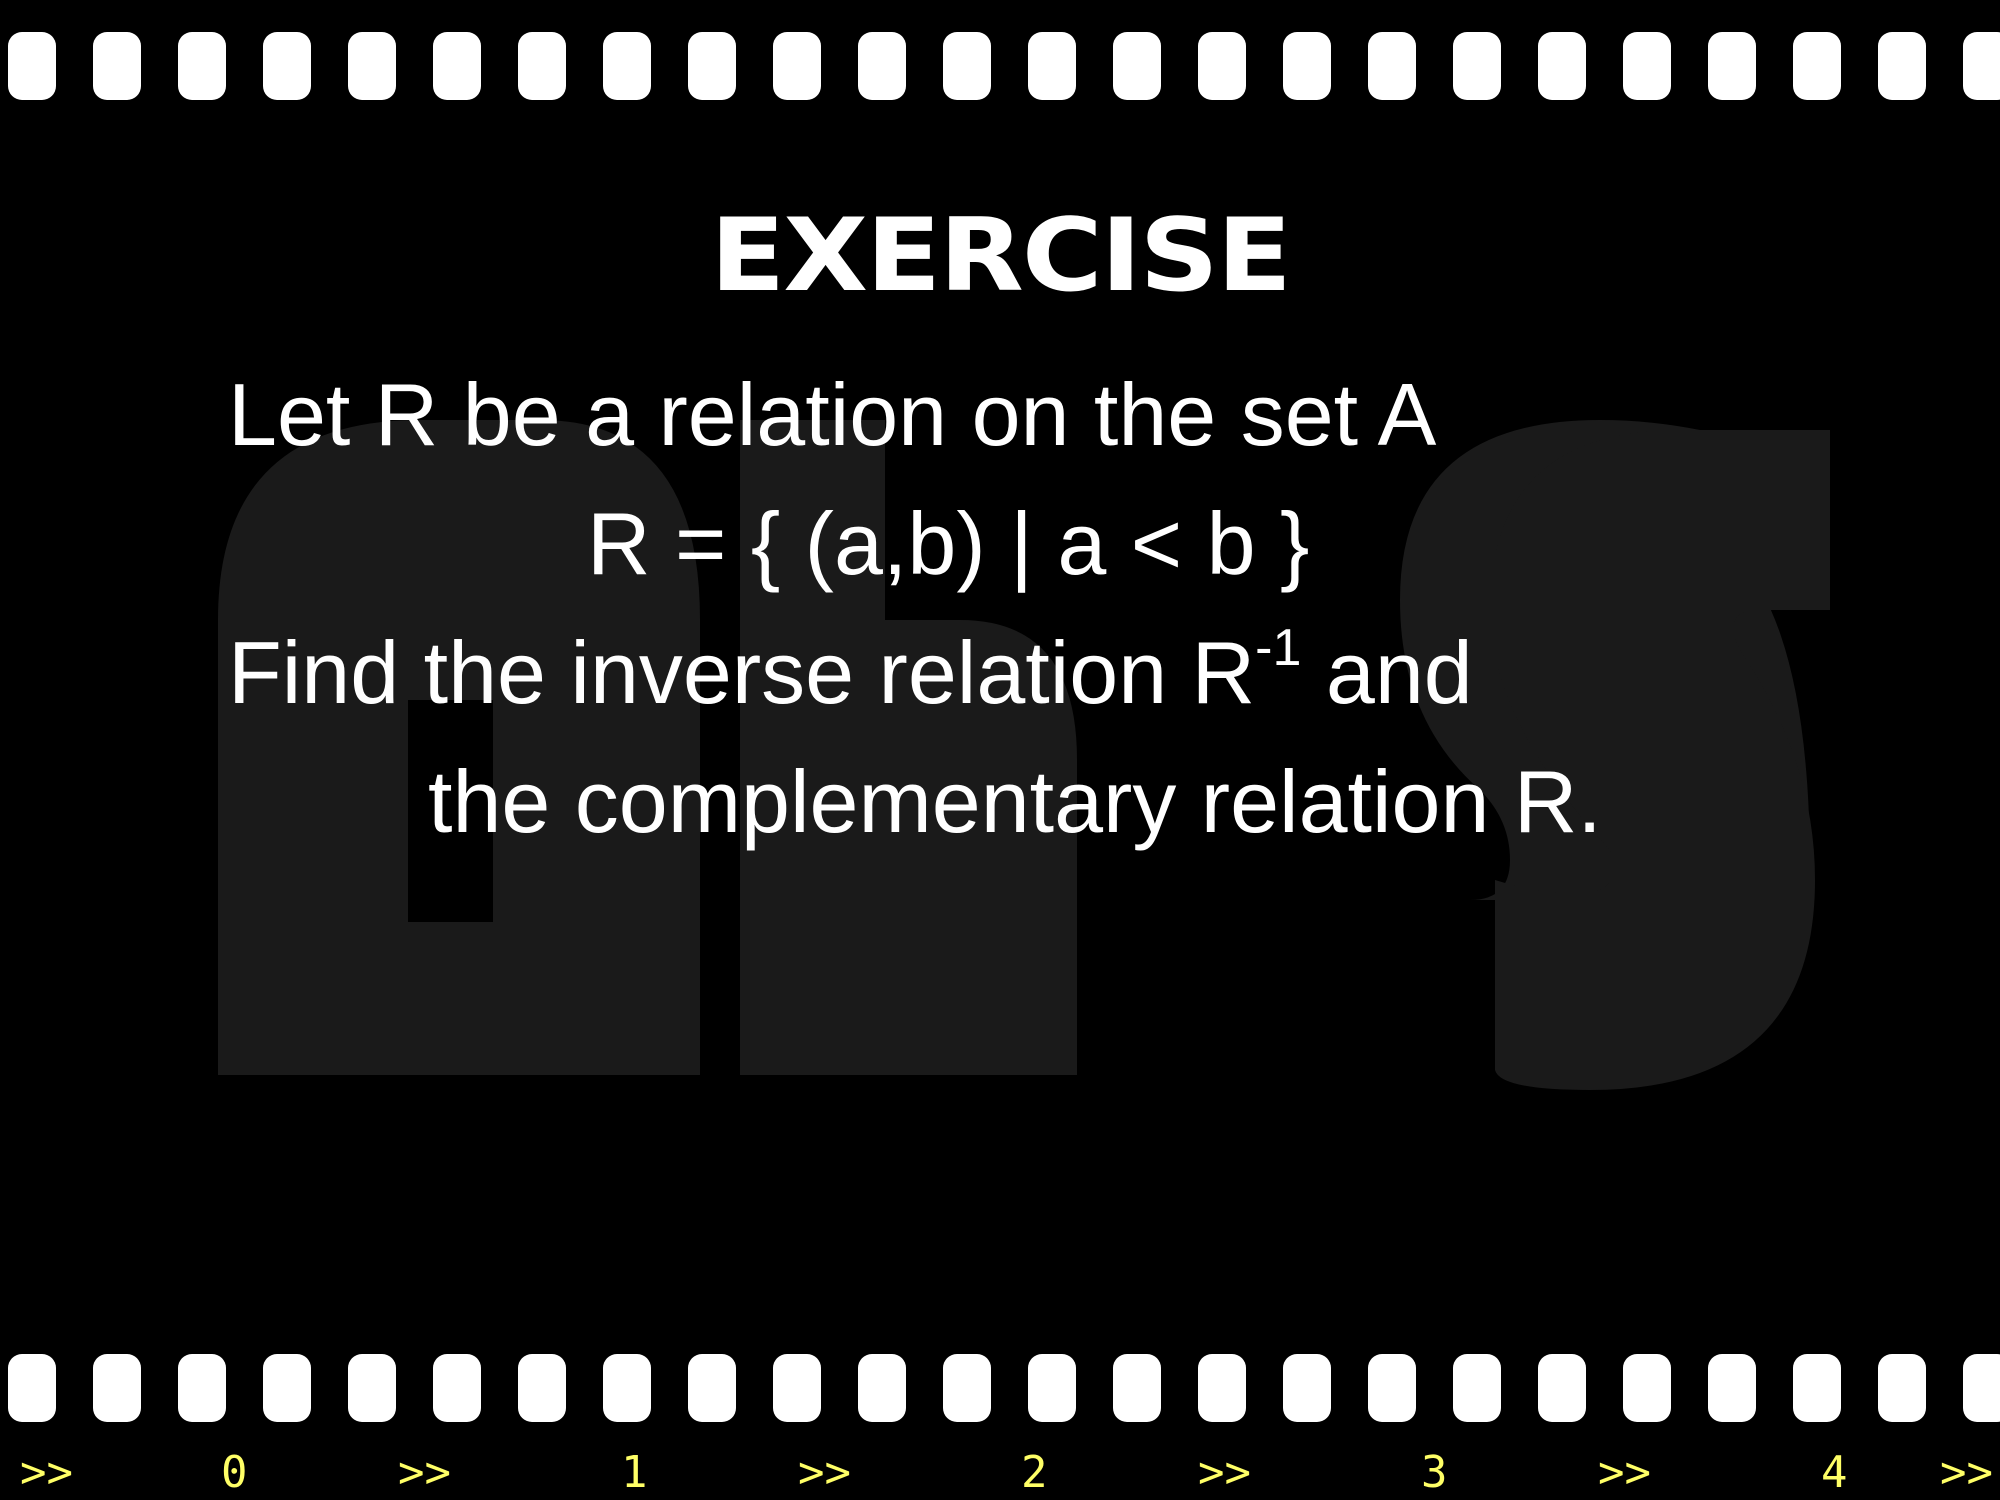  I want to click on body-line-1: Let R be a relation on the set A, so click(832, 414).